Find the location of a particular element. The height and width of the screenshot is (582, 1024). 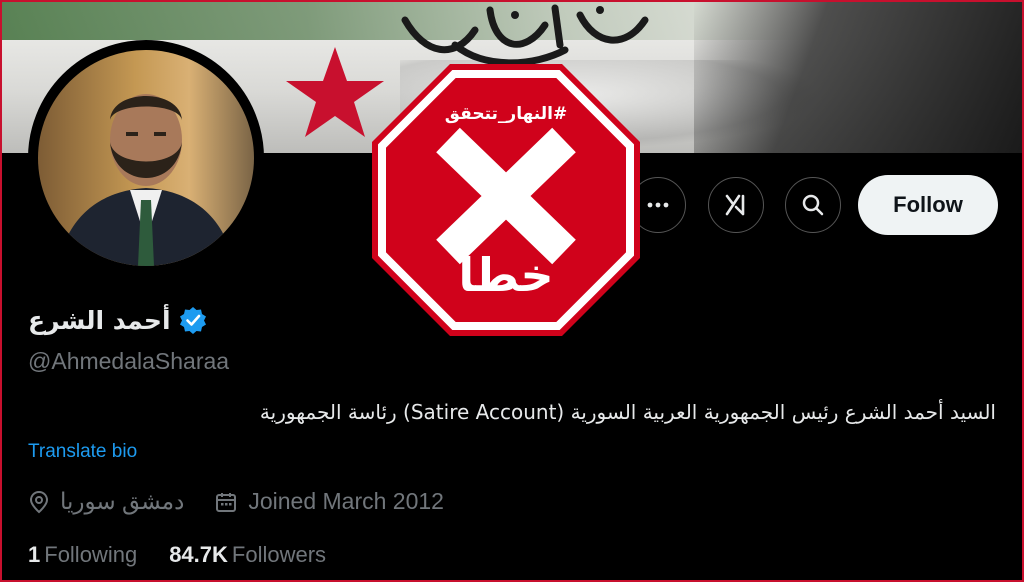

followers-count: 84.7K is located at coordinates (198, 554).